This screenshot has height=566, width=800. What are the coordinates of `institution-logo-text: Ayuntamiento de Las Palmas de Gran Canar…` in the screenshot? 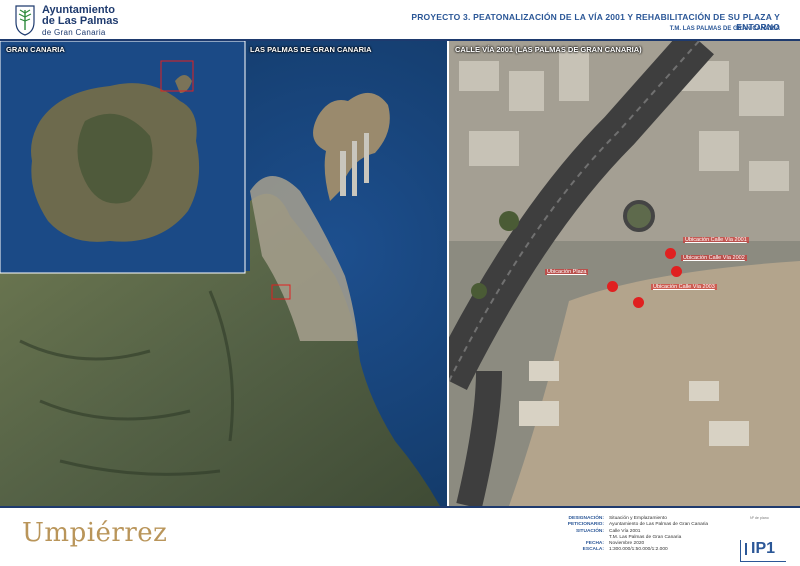 It's located at (80, 21).